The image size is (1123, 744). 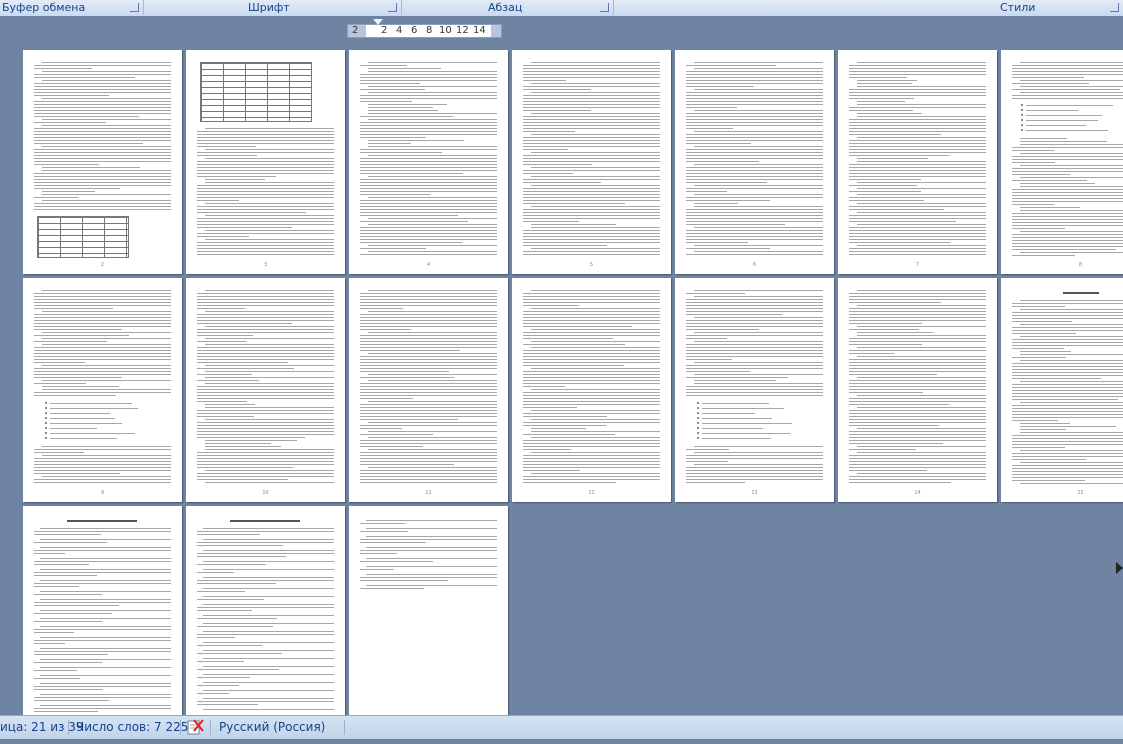 What do you see at coordinates (496, 31) in the screenshot?
I see `ruler-right-margin` at bounding box center [496, 31].